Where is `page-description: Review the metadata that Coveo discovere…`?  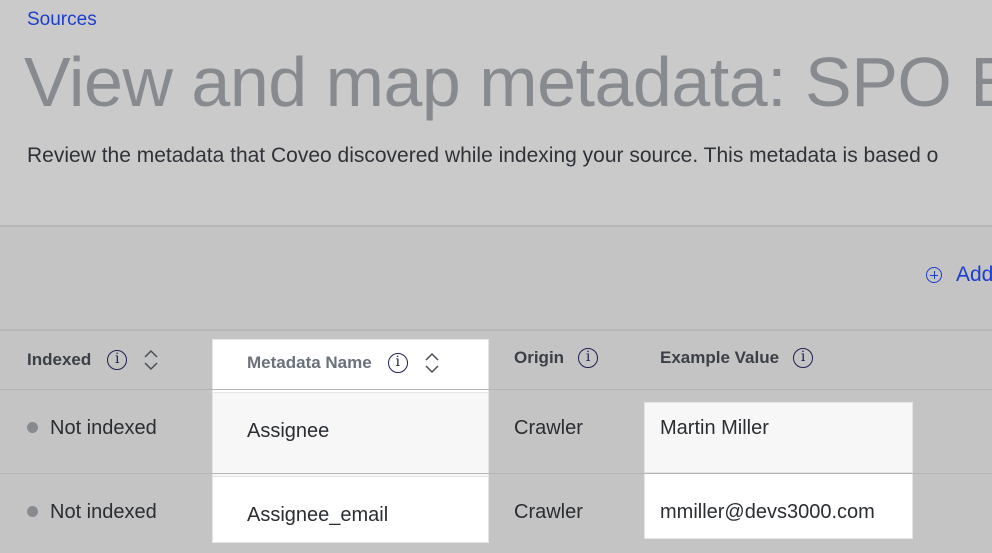
page-description: Review the metadata that Coveo discovere… is located at coordinates (483, 155).